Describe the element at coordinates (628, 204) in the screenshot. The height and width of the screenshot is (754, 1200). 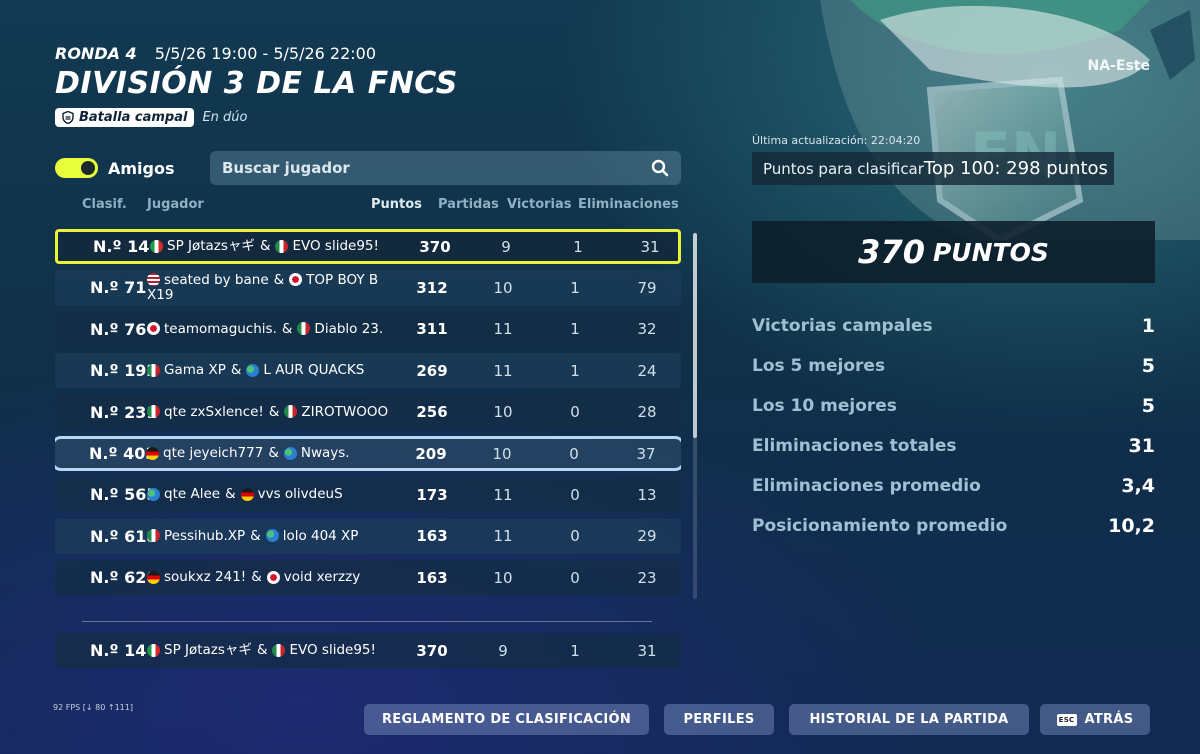
I see `col-elims: Eliminaciones` at that location.